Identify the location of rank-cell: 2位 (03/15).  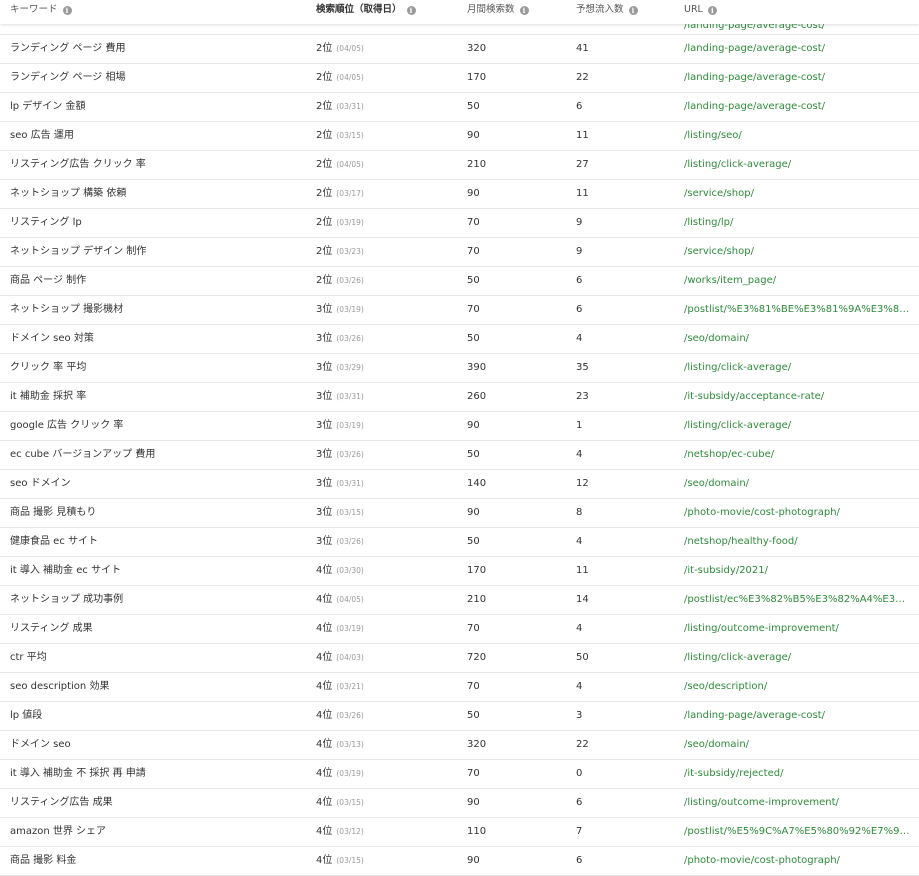
(340, 136).